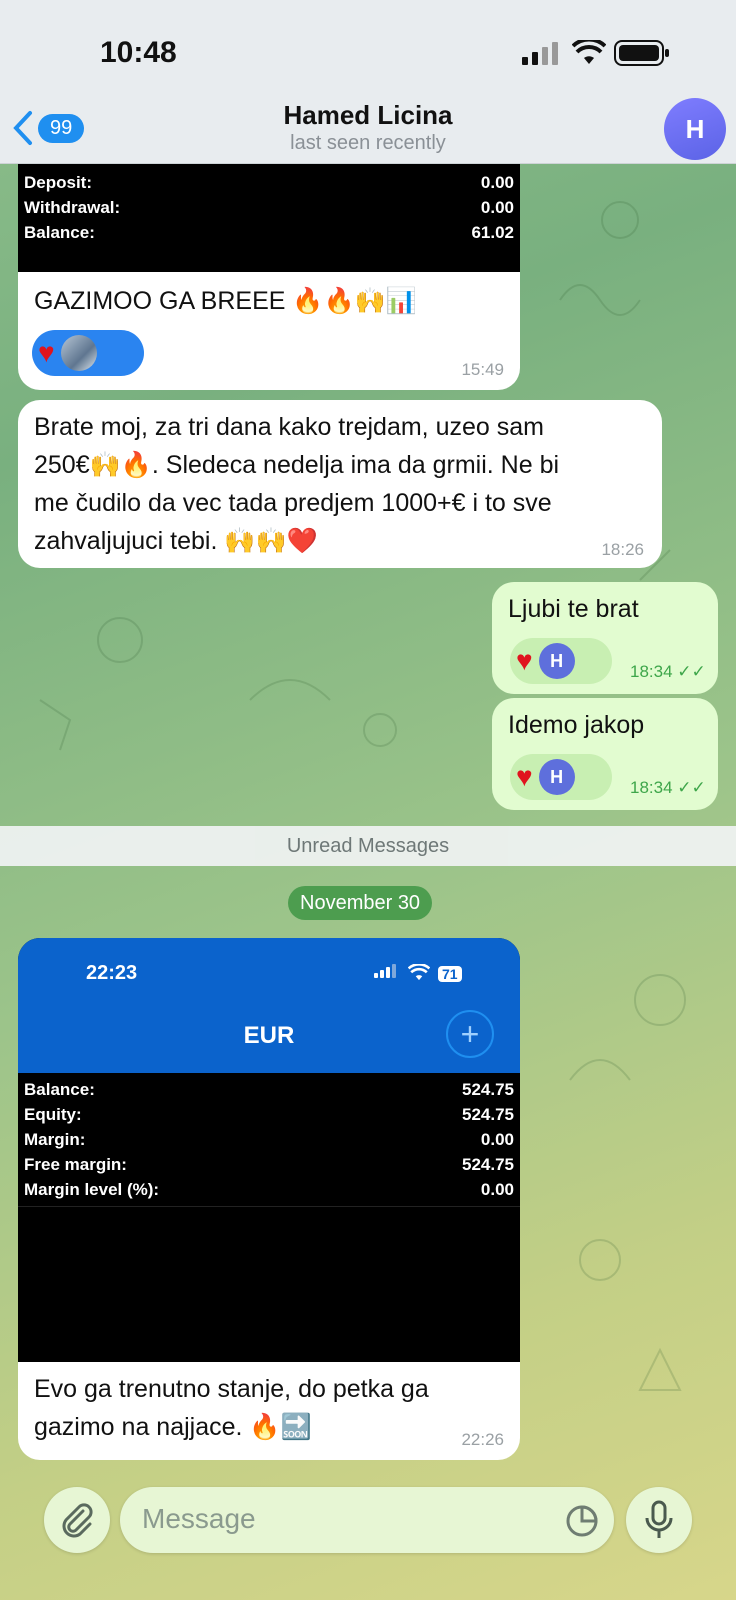 The height and width of the screenshot is (1600, 736). Describe the element at coordinates (470, 1034) in the screenshot. I see `plus-icon: +` at that location.